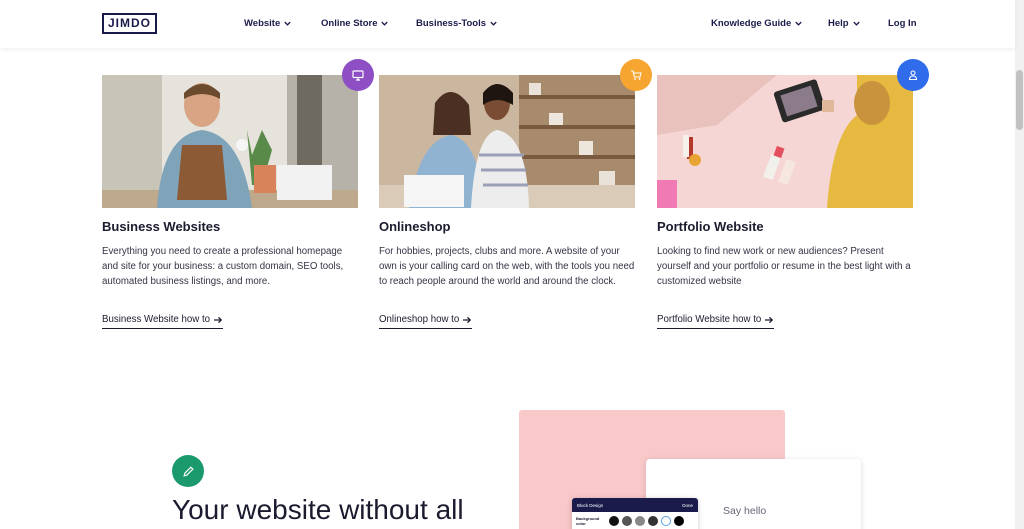  I want to click on nav-website-label: Website, so click(262, 23).